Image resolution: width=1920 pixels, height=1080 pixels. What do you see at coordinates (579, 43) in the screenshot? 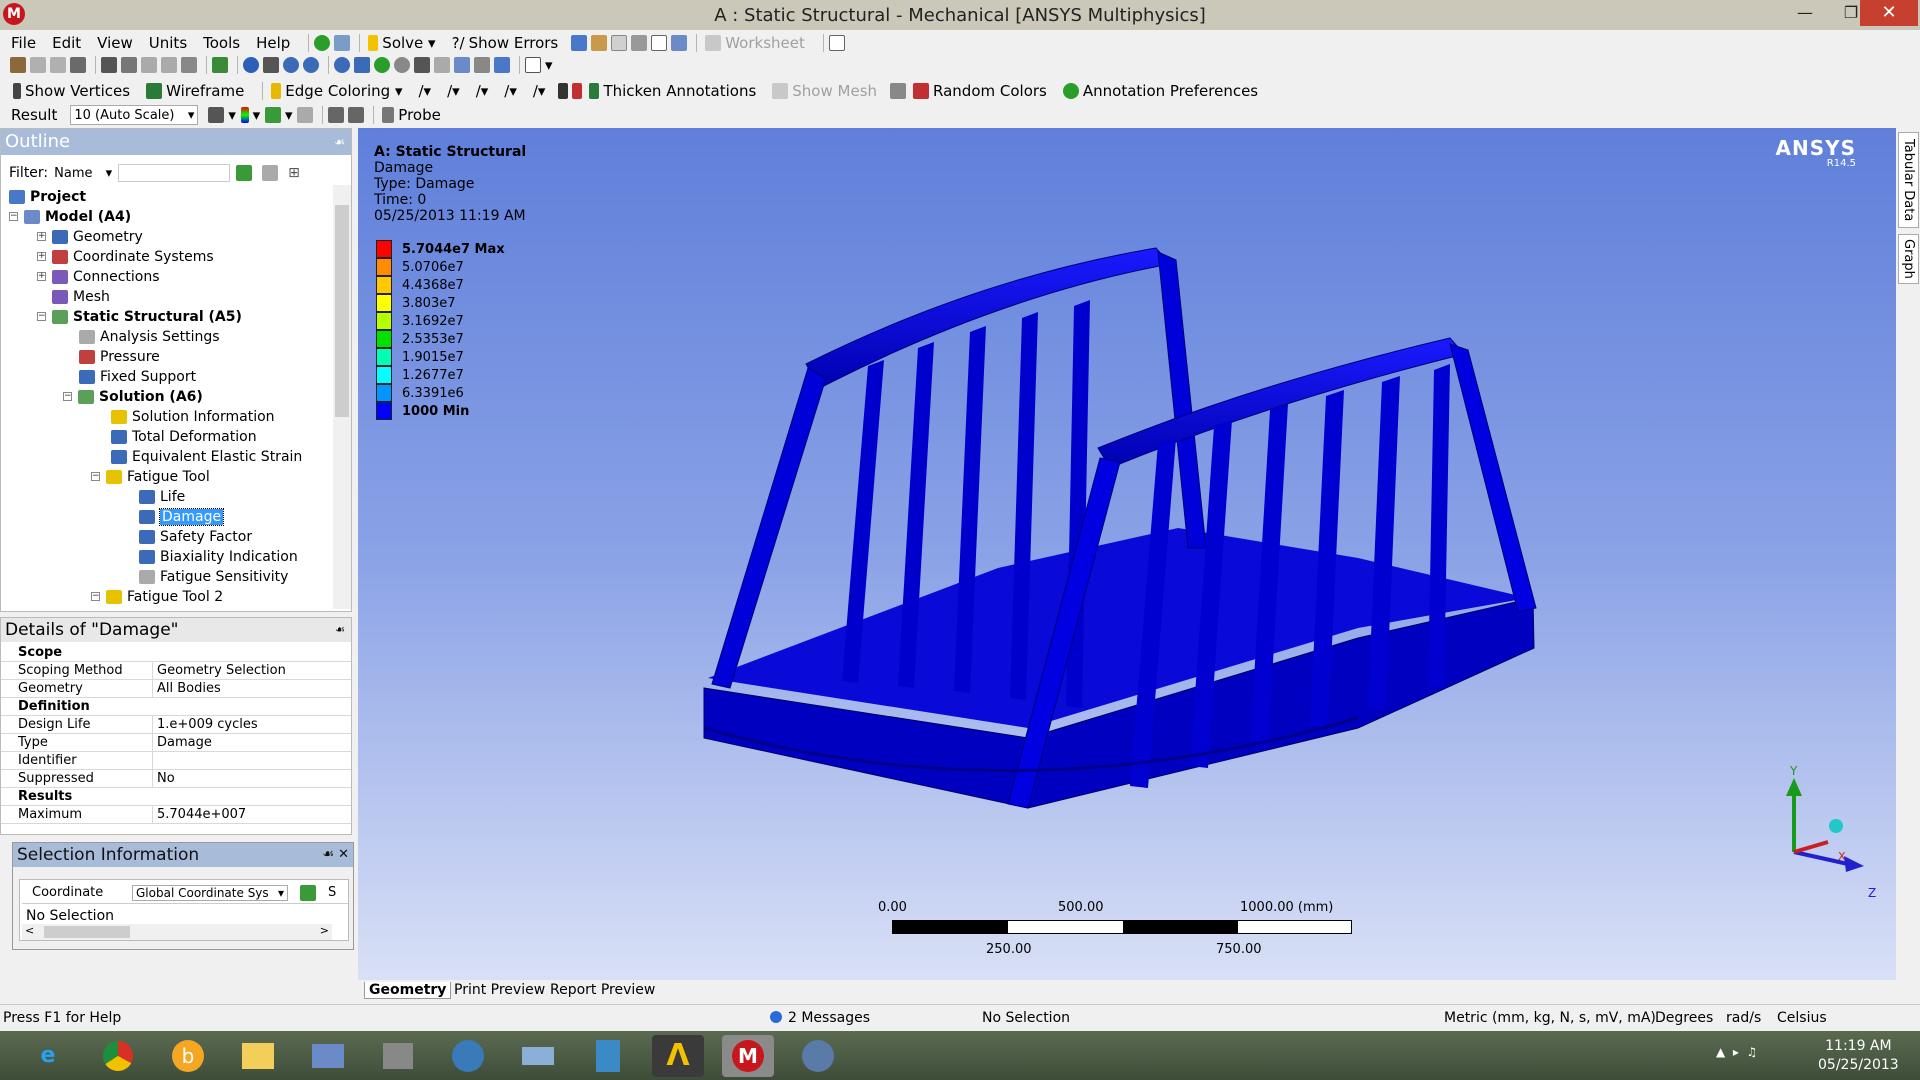
I see `new-section-icon` at bounding box center [579, 43].